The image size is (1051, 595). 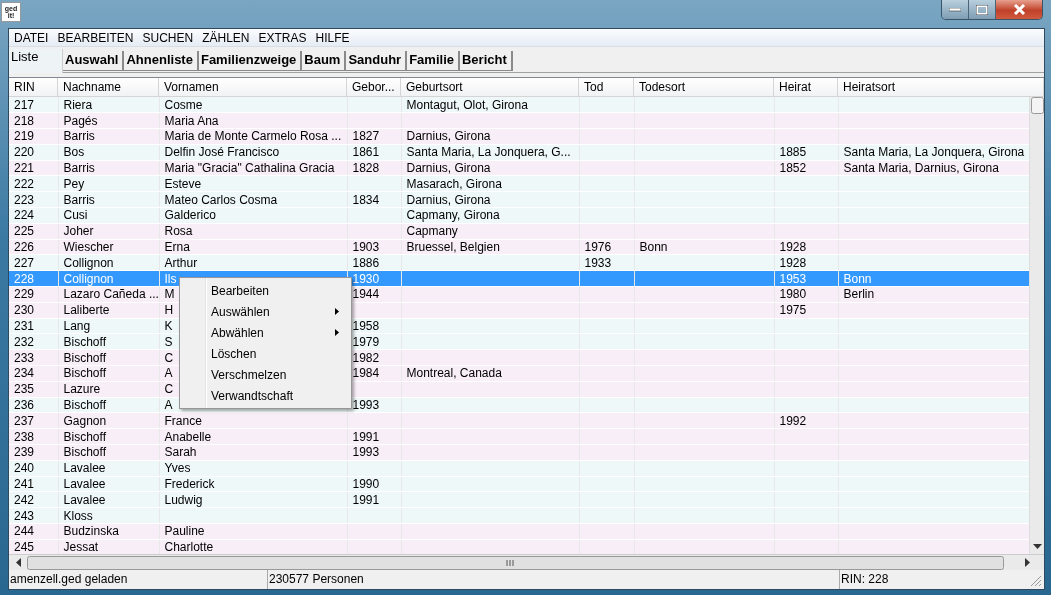 I want to click on menu-item: HILFE, so click(x=335, y=37).